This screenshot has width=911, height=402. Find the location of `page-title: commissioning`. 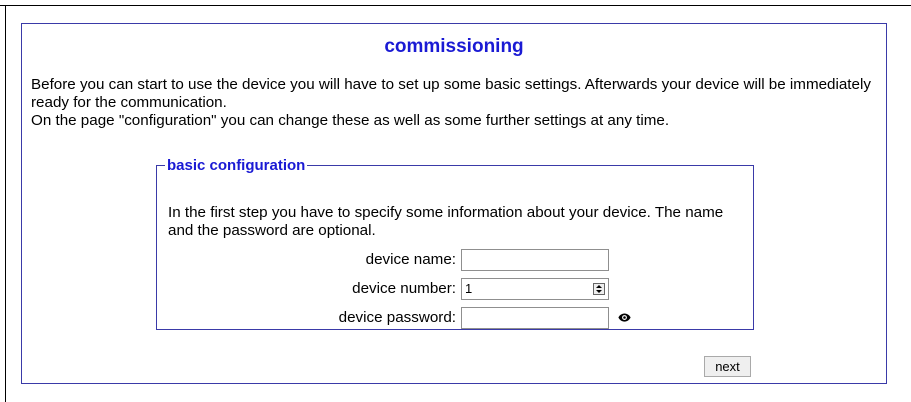

page-title: commissioning is located at coordinates (454, 46).